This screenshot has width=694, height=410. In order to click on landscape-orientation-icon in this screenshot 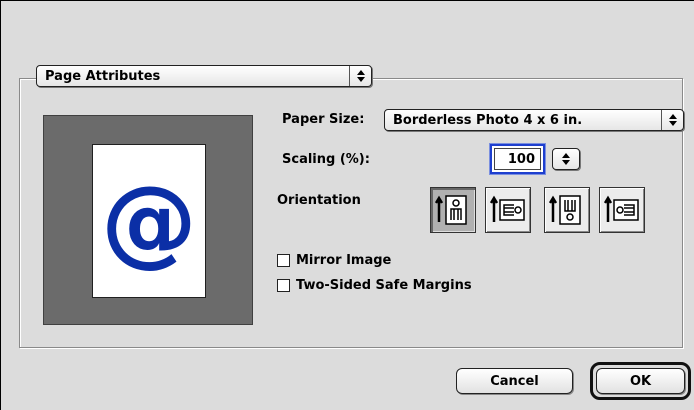, I will do `click(507, 208)`.